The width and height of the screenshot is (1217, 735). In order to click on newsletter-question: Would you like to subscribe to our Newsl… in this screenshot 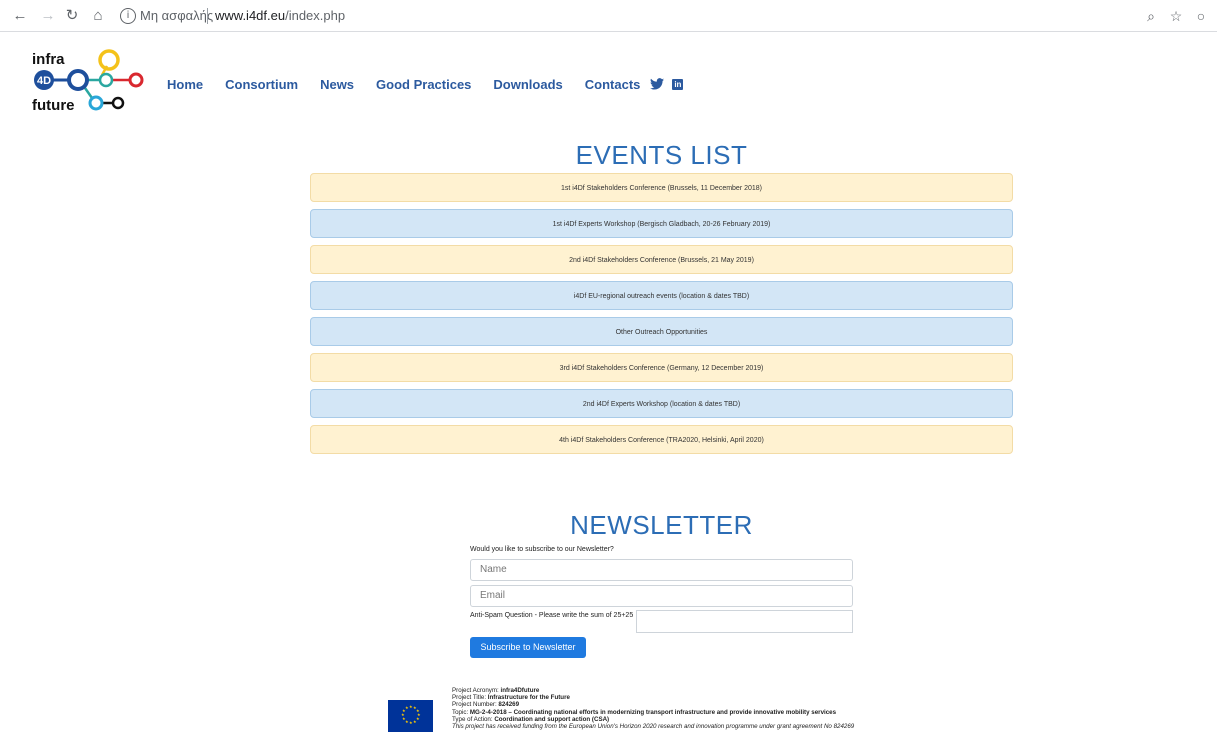, I will do `click(542, 549)`.